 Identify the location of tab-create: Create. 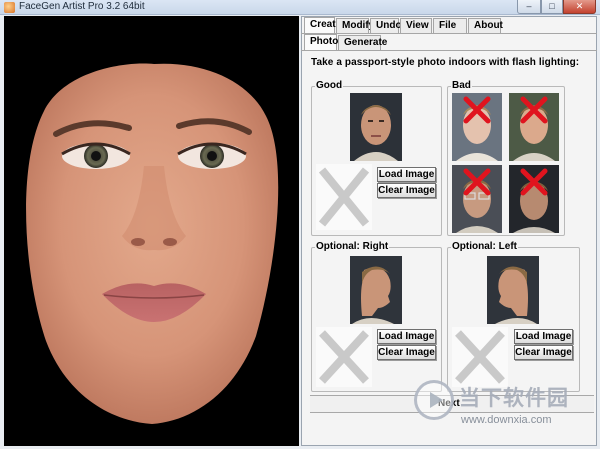
(322, 25).